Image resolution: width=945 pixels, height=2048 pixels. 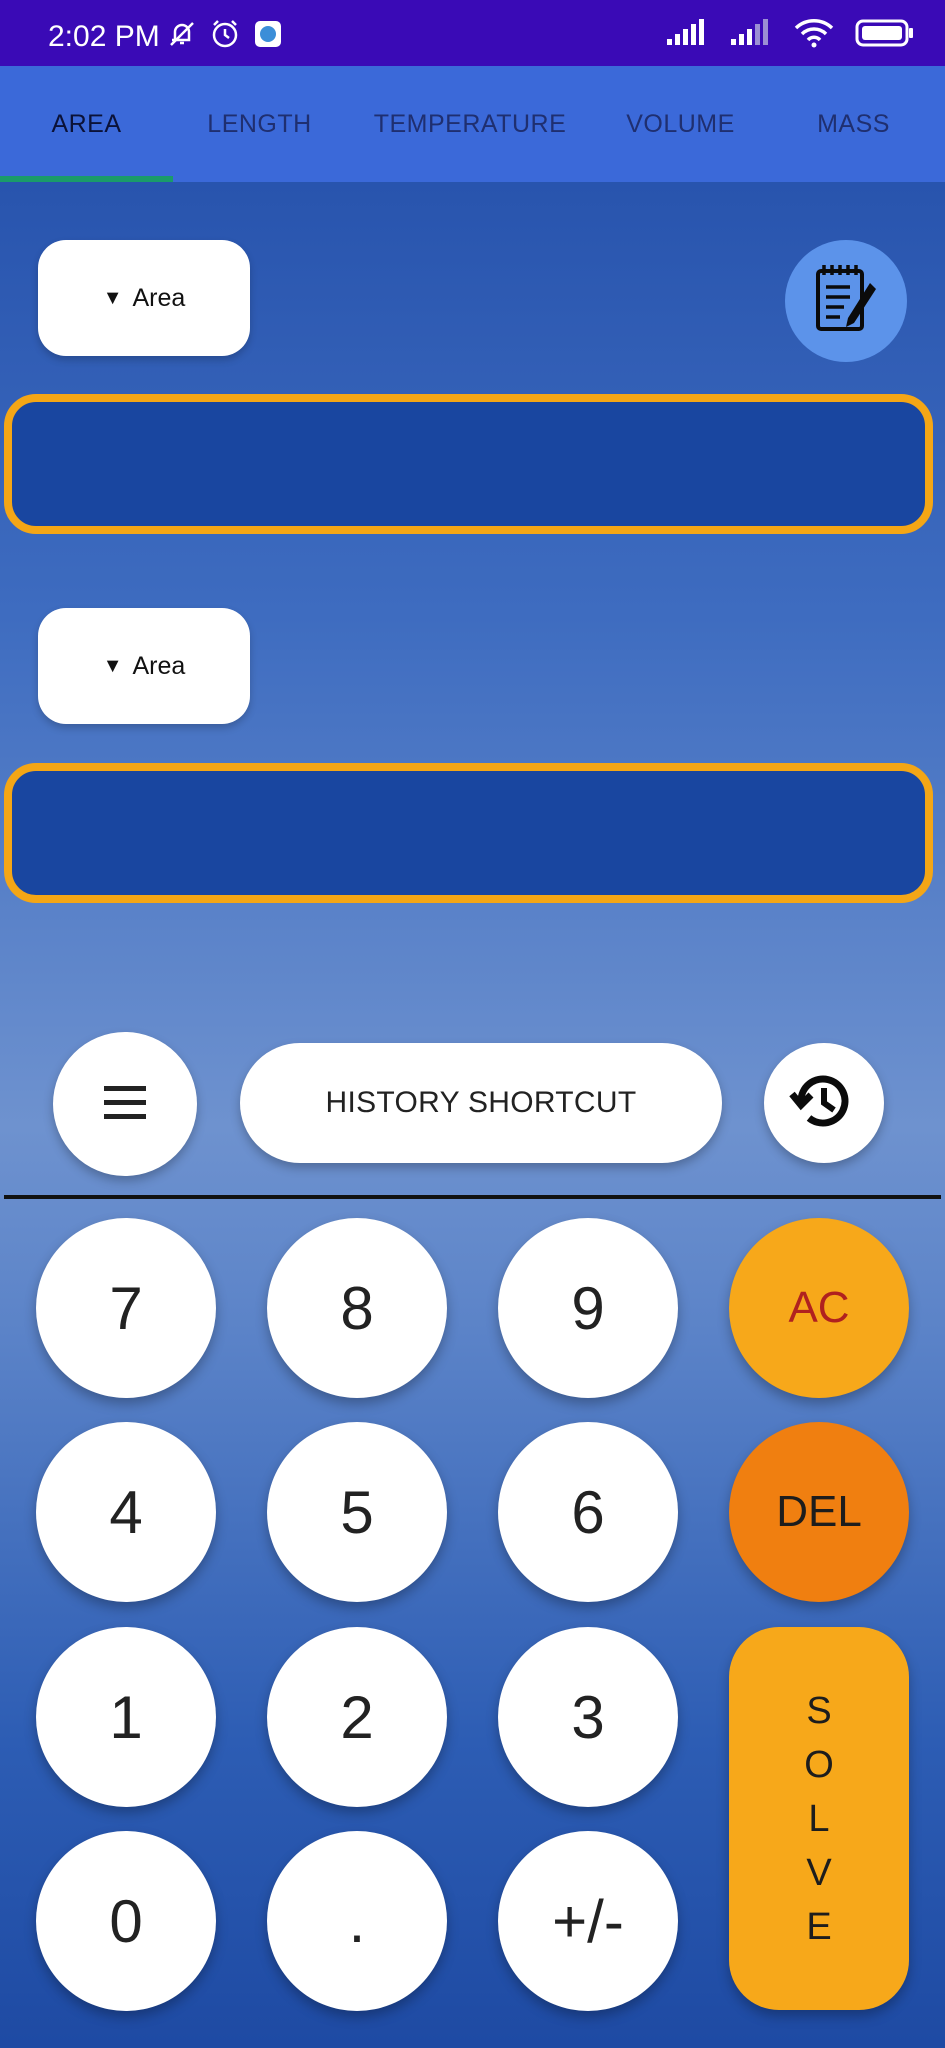 I want to click on from-value-field, so click(x=468, y=464).